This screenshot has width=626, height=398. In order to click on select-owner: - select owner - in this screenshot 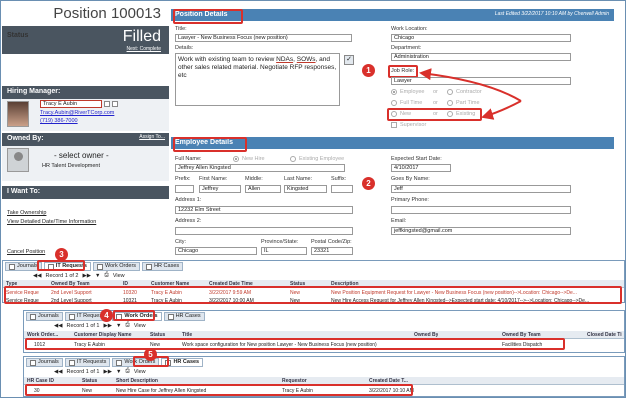, I will do `click(81, 155)`.